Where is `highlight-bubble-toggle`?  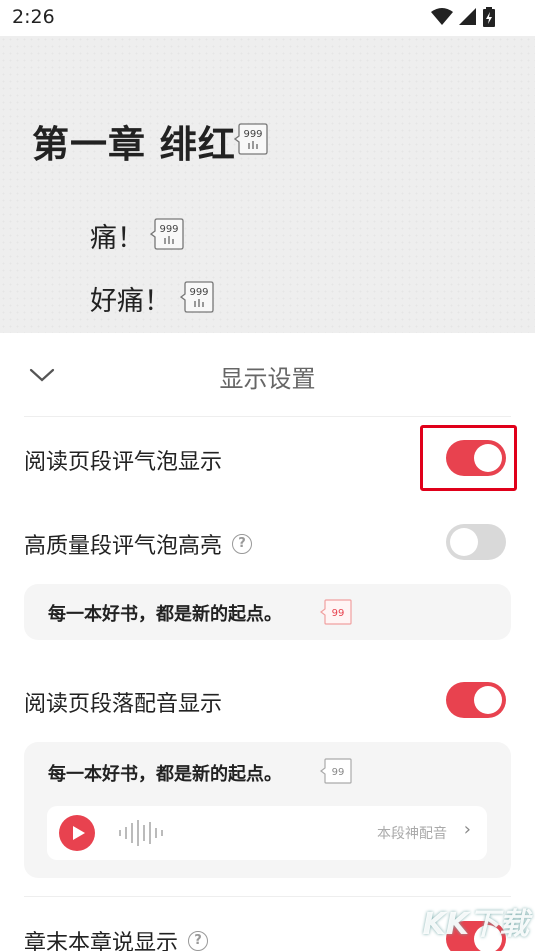 highlight-bubble-toggle is located at coordinates (476, 542).